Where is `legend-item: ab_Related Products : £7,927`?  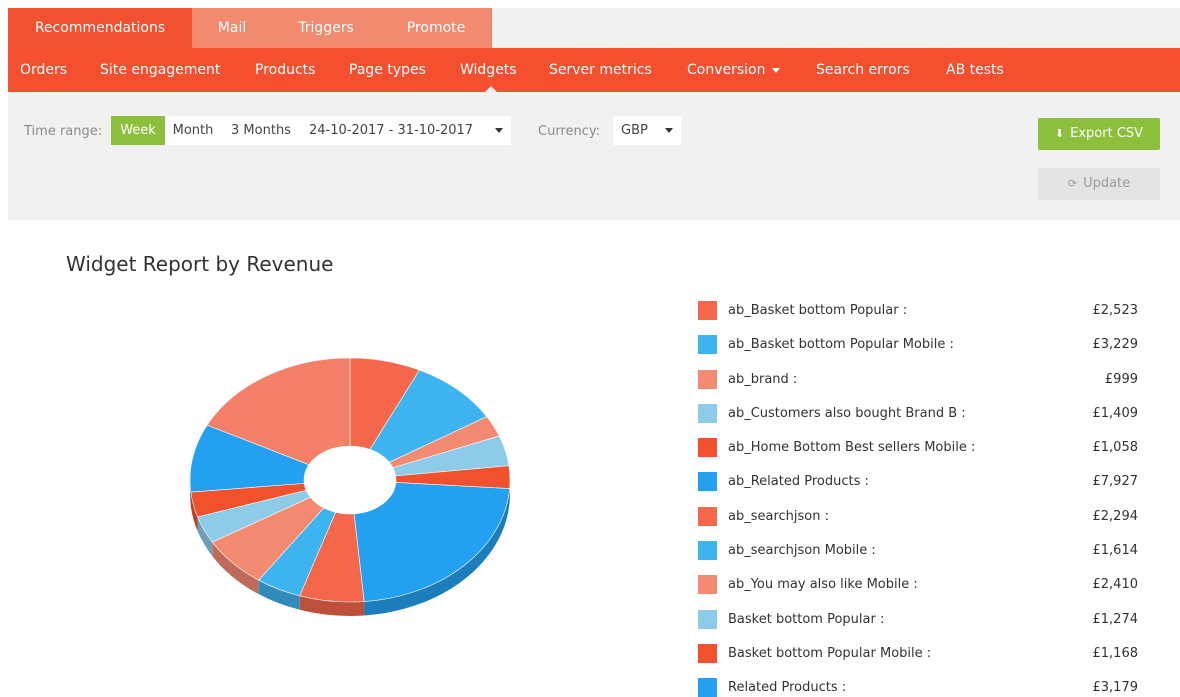
legend-item: ab_Related Products : £7,927 is located at coordinates (918, 488).